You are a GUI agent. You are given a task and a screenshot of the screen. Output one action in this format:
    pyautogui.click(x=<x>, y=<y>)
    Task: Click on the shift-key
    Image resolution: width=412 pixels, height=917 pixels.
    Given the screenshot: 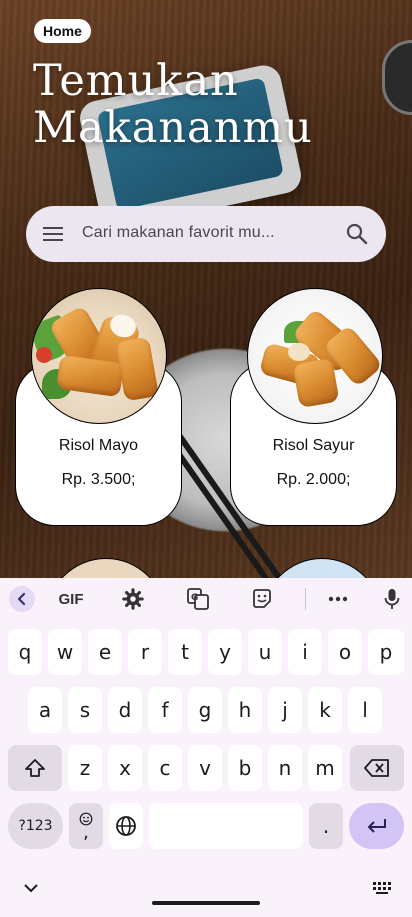 What is the action you would take?
    pyautogui.click(x=35, y=768)
    